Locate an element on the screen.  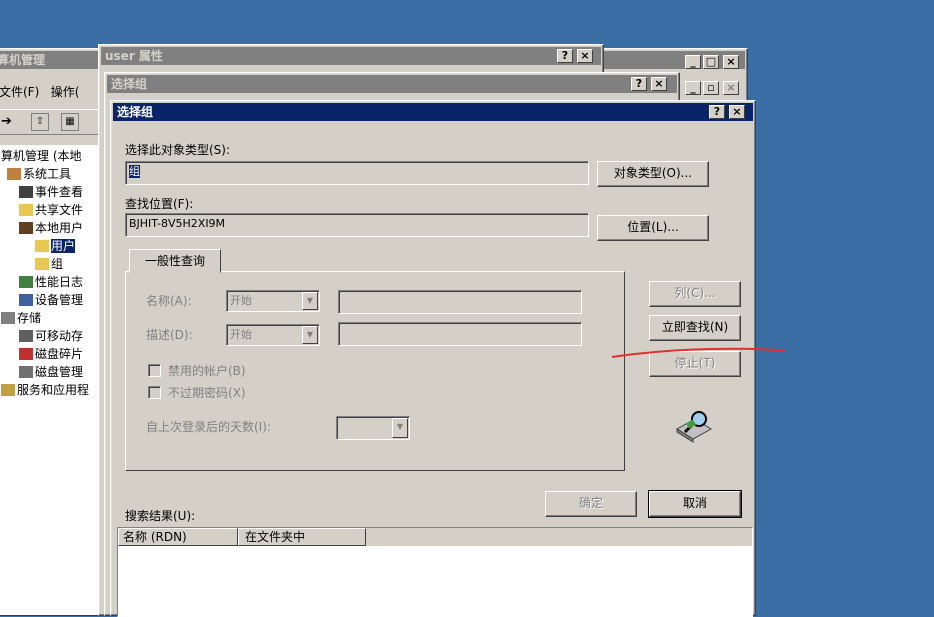
user-properties-titlebar: user 属性 is located at coordinates (351, 56).